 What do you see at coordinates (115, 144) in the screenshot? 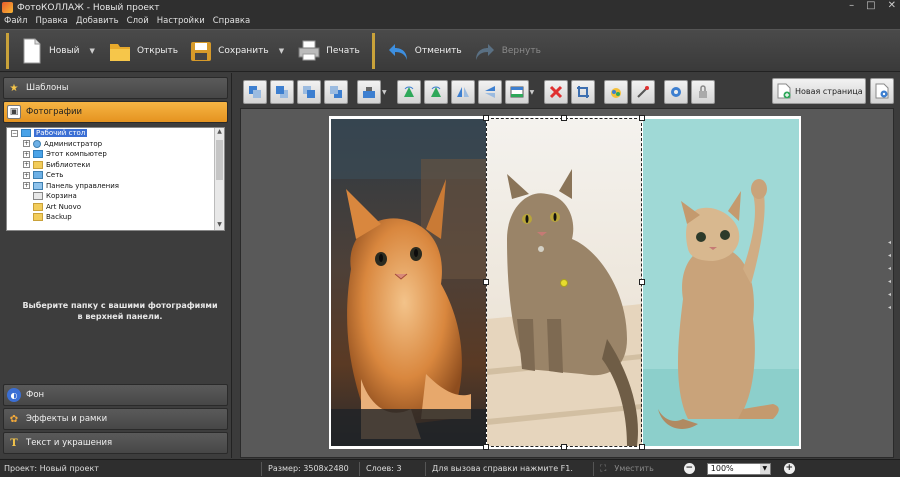
I see `tree-item: + Администратор` at bounding box center [115, 144].